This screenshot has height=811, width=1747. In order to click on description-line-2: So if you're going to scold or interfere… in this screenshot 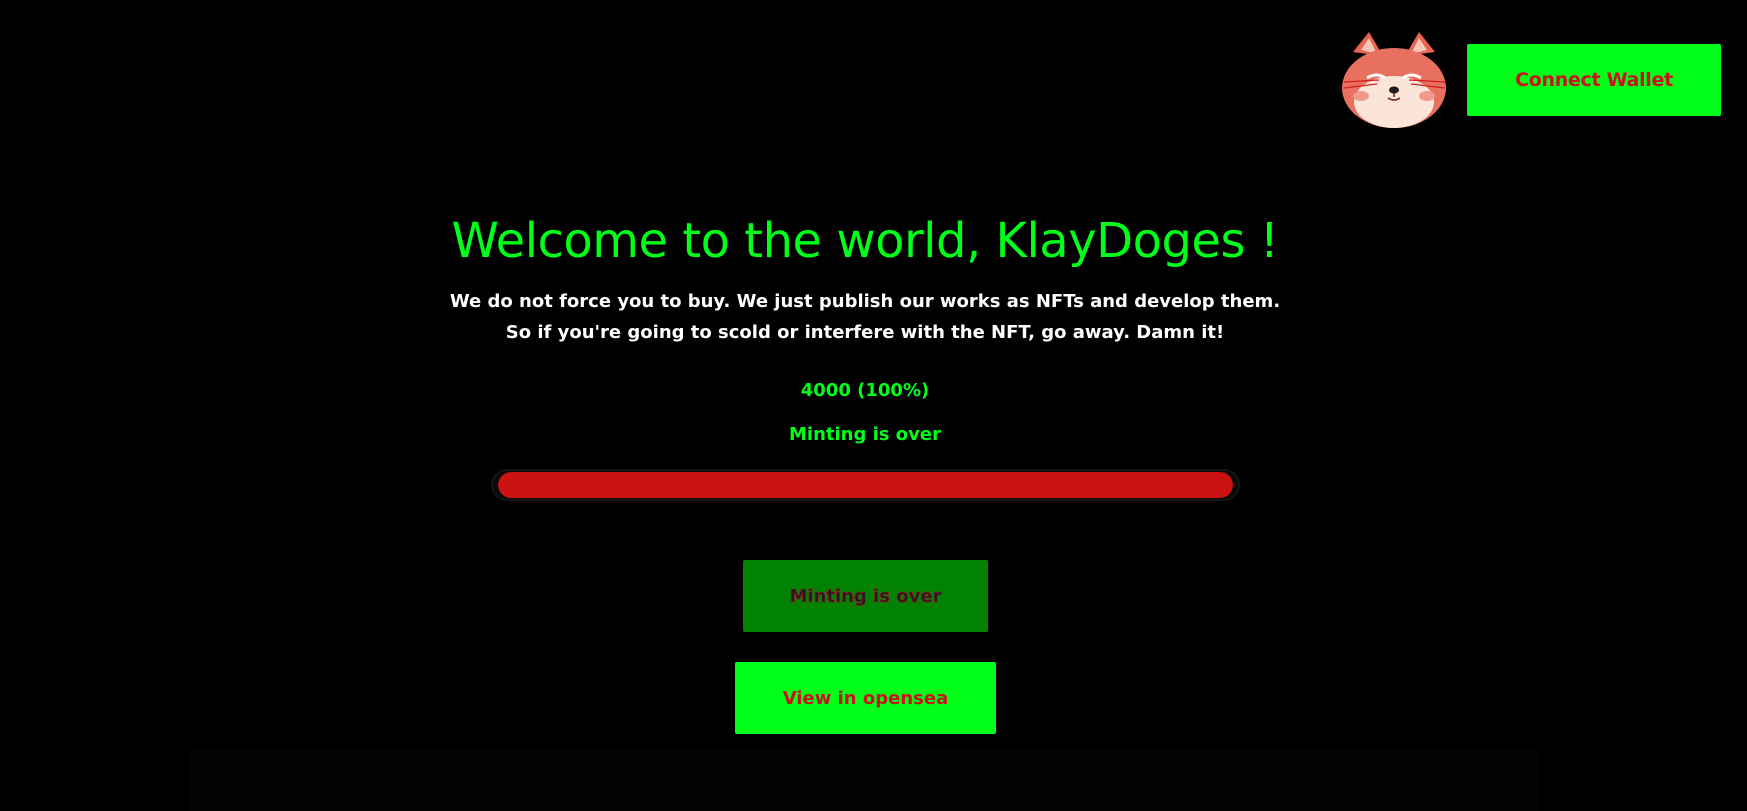, I will do `click(865, 332)`.